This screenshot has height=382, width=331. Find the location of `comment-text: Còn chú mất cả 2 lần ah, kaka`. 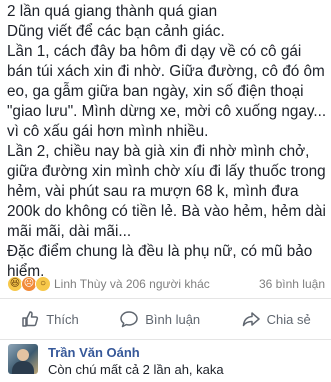

comment-text: Còn chú mất cả 2 lần ah, kaka is located at coordinates (136, 369).